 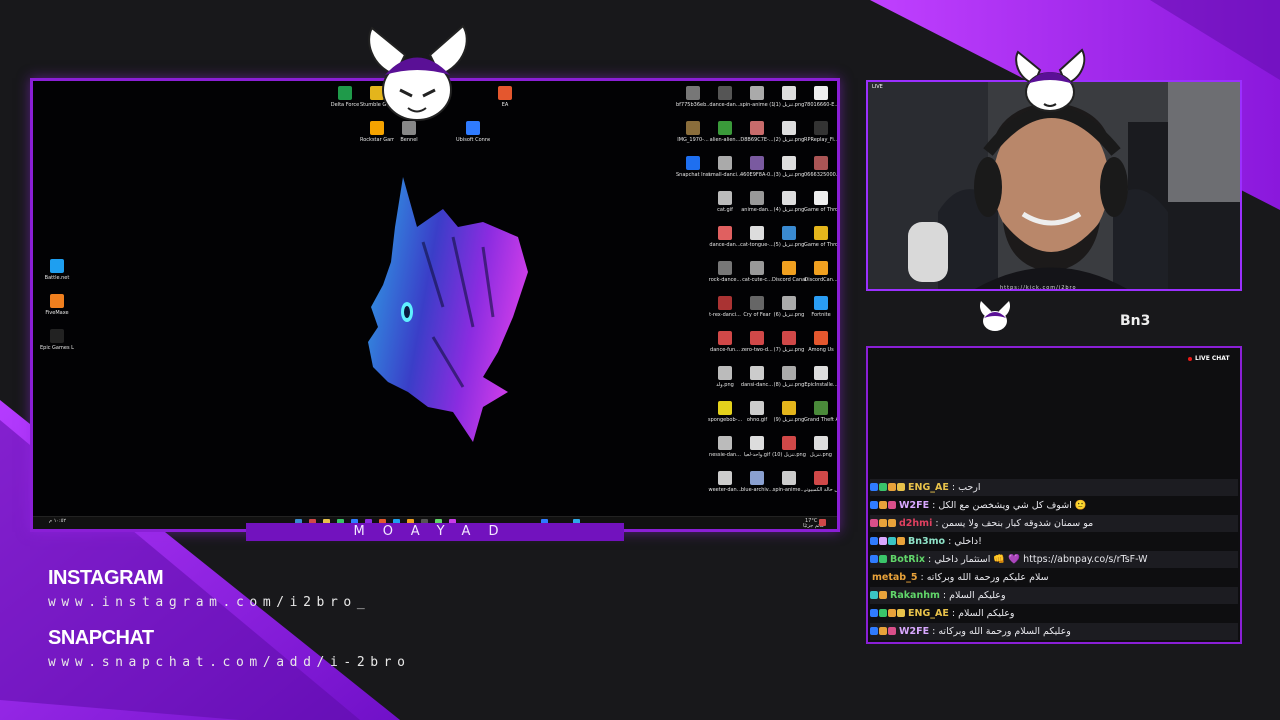 What do you see at coordinates (57, 340) in the screenshot?
I see `desktop-icon: Epic Games Launcher` at bounding box center [57, 340].